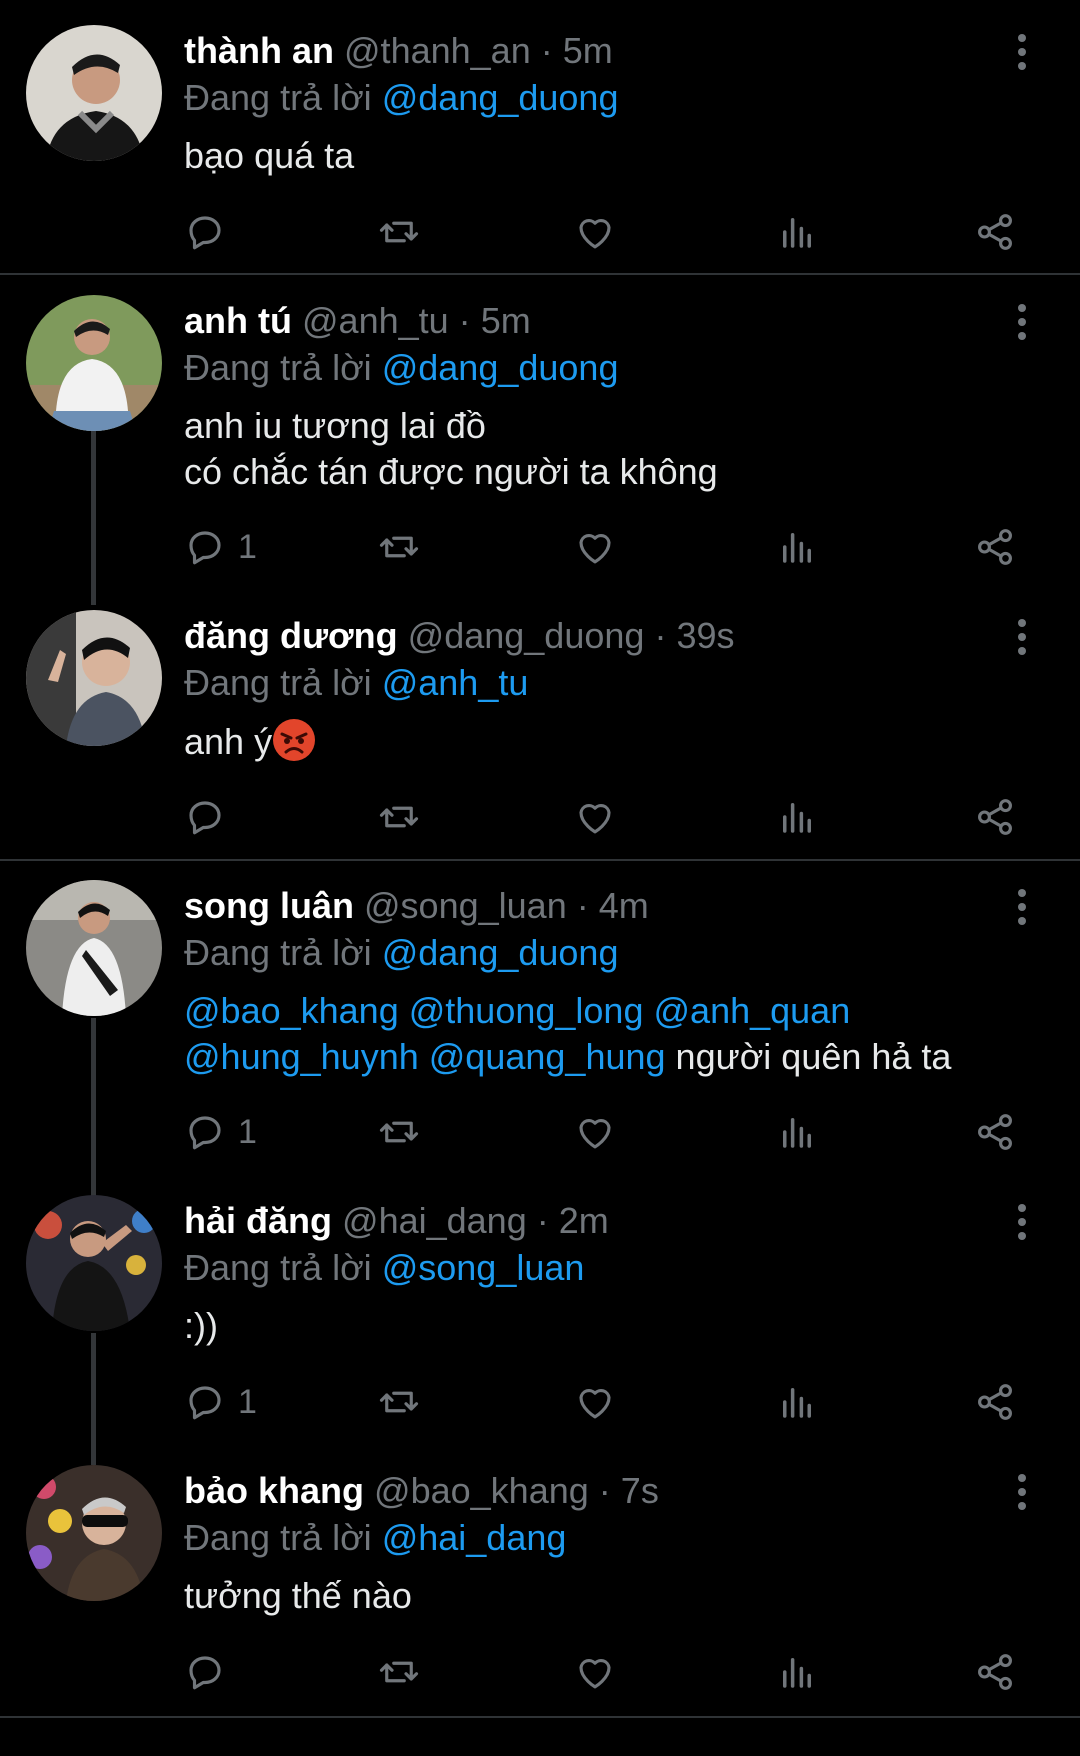 This screenshot has width=1080, height=1756. What do you see at coordinates (238, 320) in the screenshot?
I see `display-name: anh tú` at bounding box center [238, 320].